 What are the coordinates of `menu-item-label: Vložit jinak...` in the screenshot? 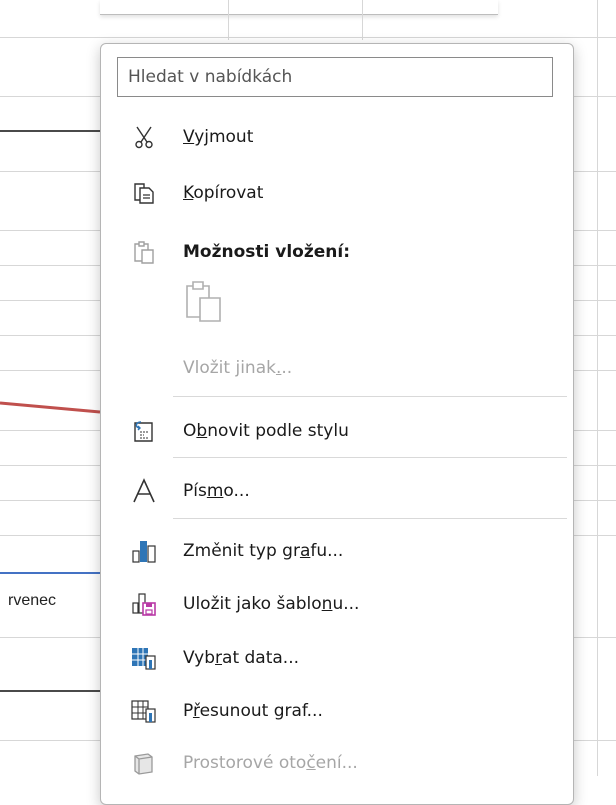 It's located at (238, 368).